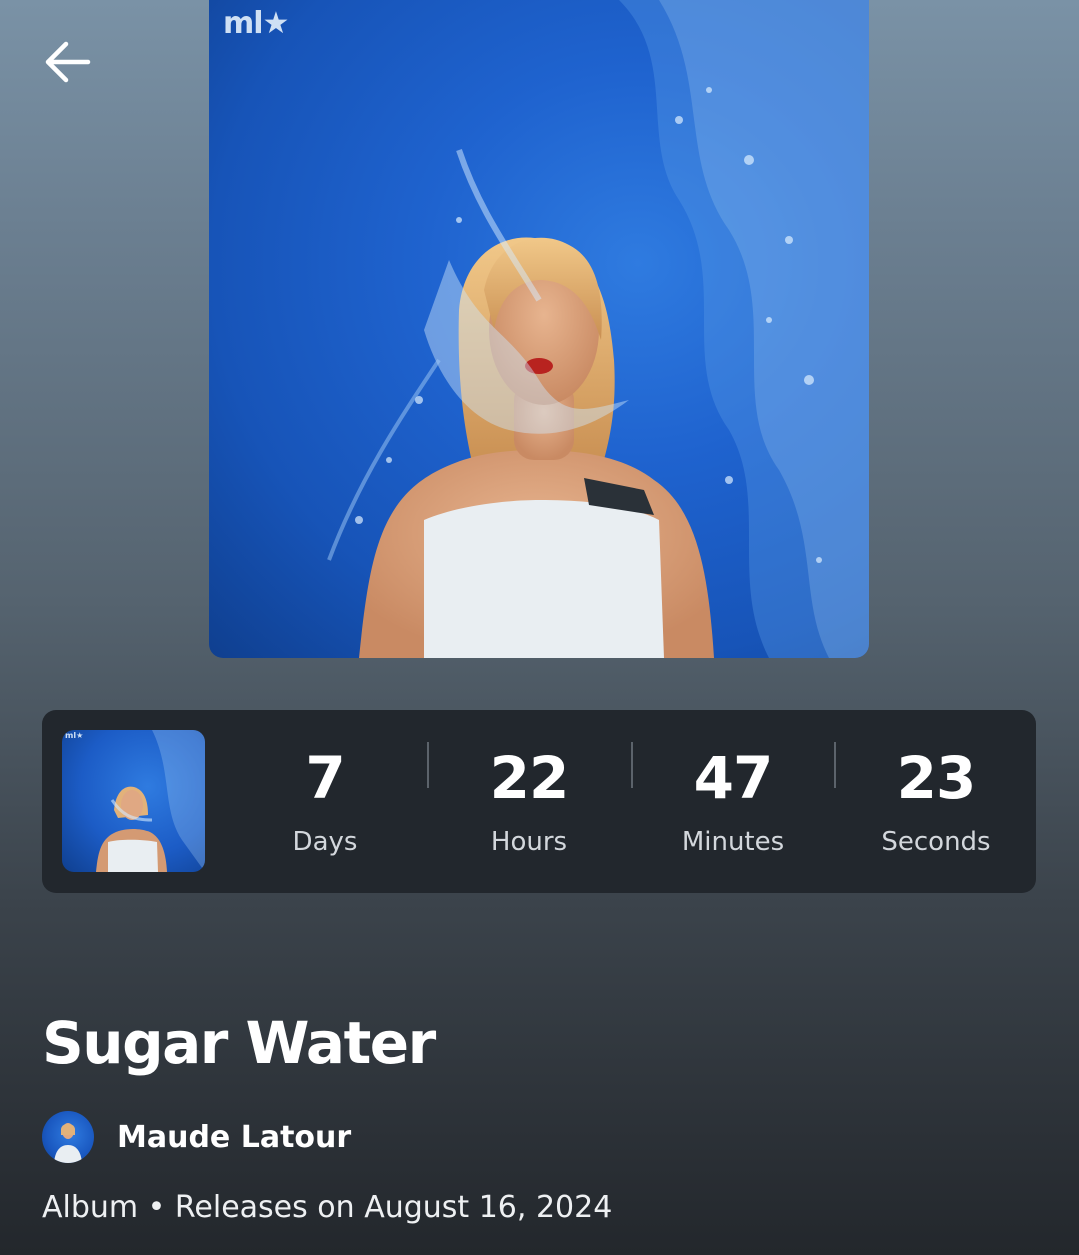 The width and height of the screenshot is (1079, 1255). What do you see at coordinates (325, 842) in the screenshot?
I see `countdown-days-label: Days` at bounding box center [325, 842].